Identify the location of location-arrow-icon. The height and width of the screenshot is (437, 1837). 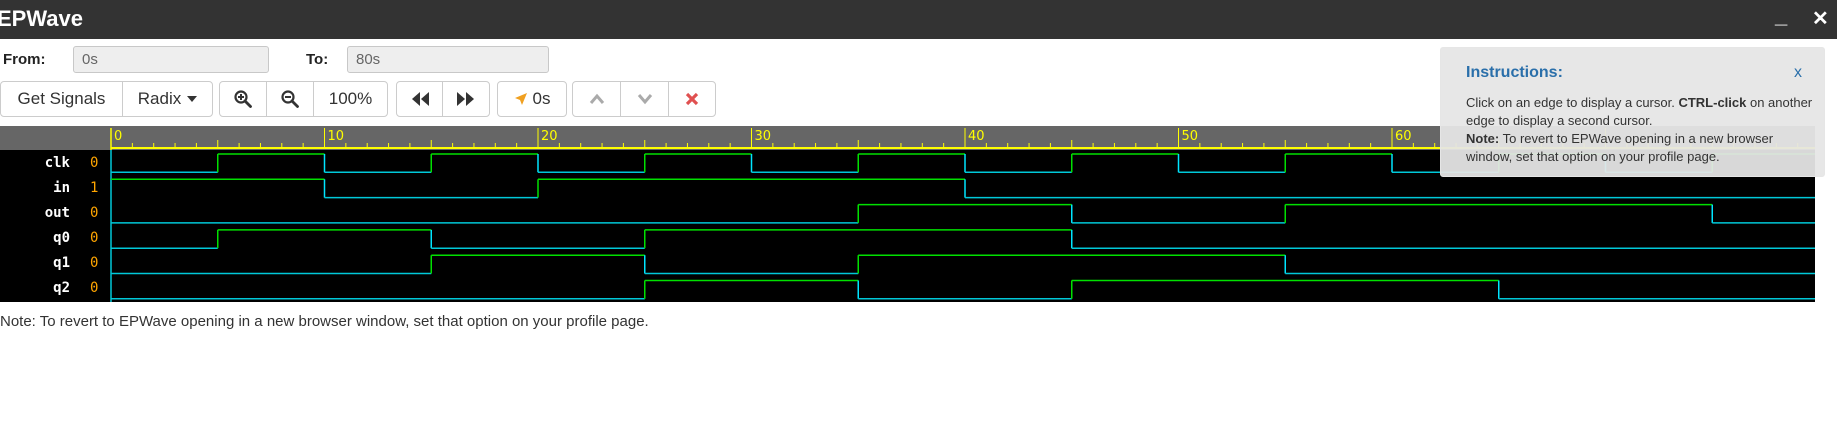
(520, 99).